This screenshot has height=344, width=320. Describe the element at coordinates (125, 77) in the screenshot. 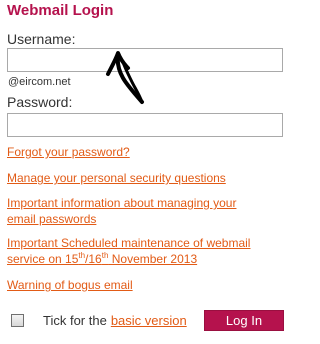

I see `hand-drawn-arrow-icon` at that location.